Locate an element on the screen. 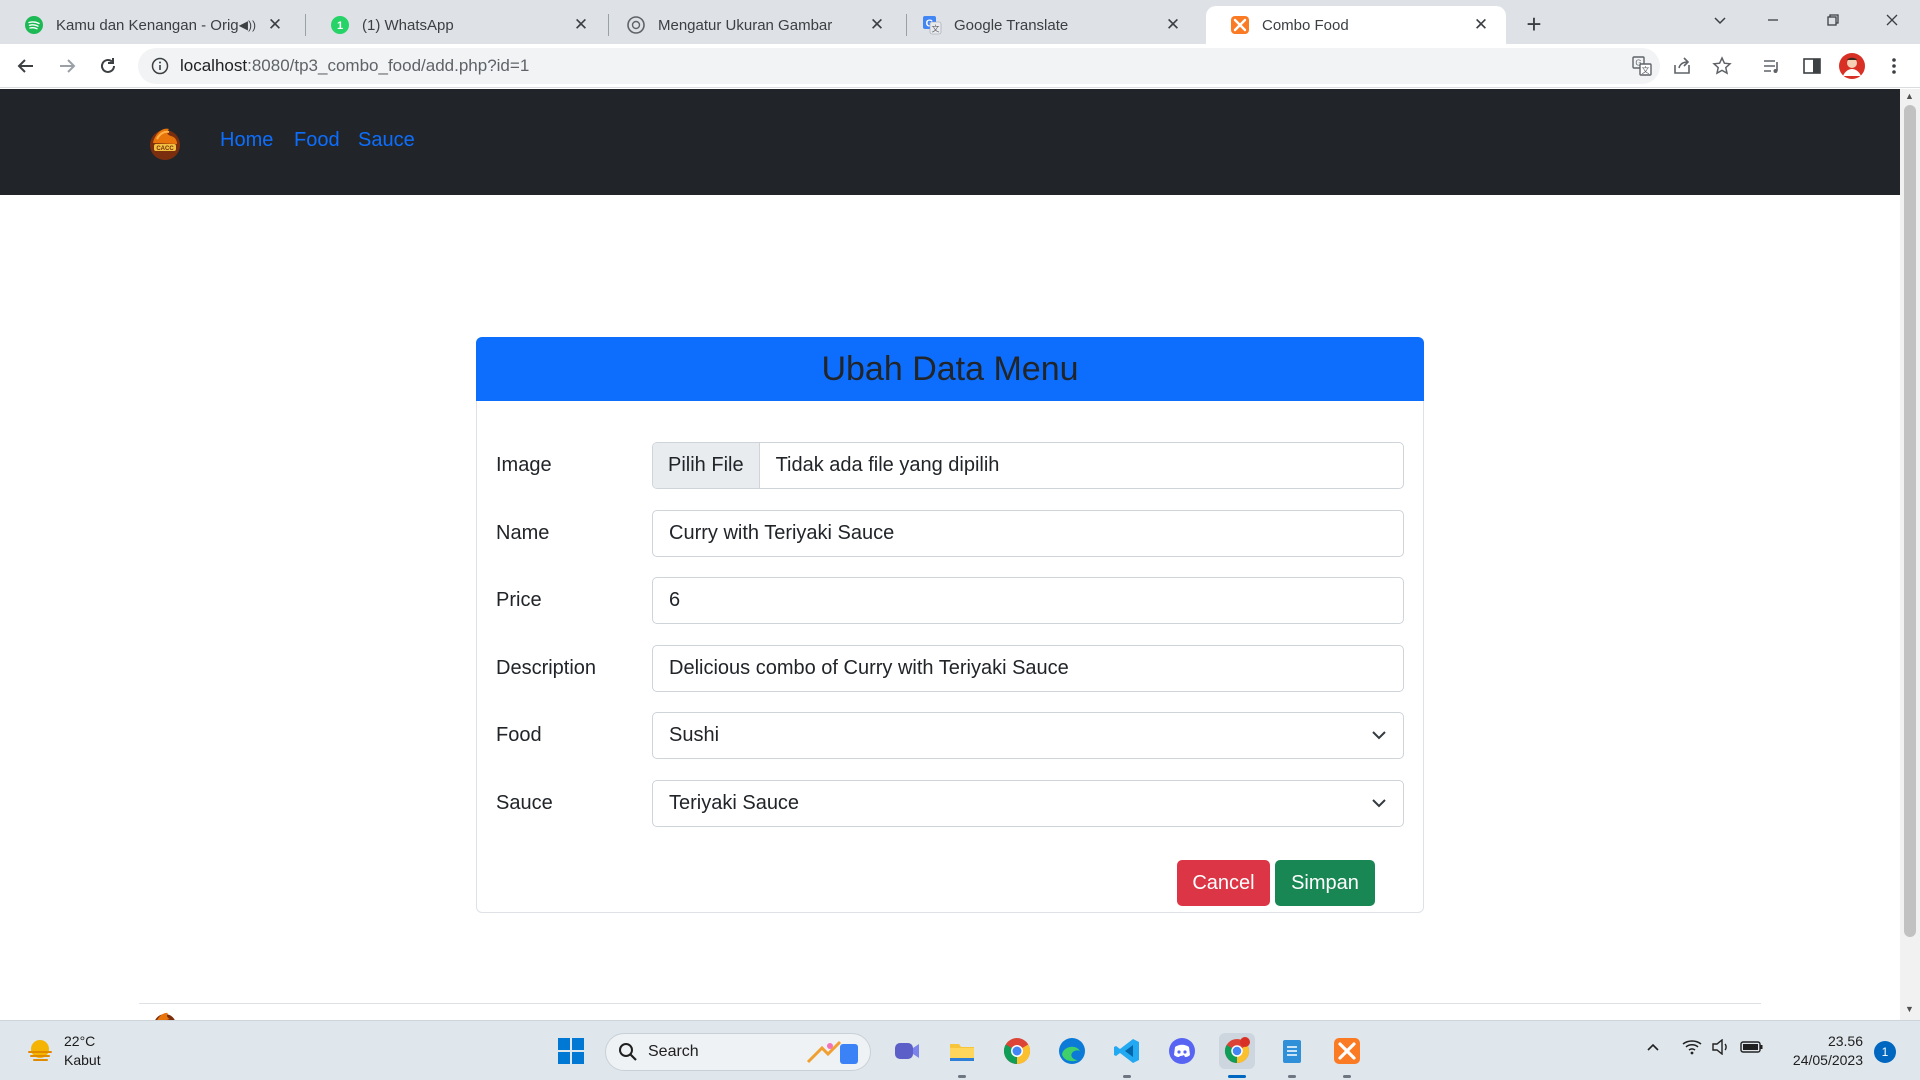 The width and height of the screenshot is (1920, 1080). food-selected-value: Sushi is located at coordinates (694, 735).